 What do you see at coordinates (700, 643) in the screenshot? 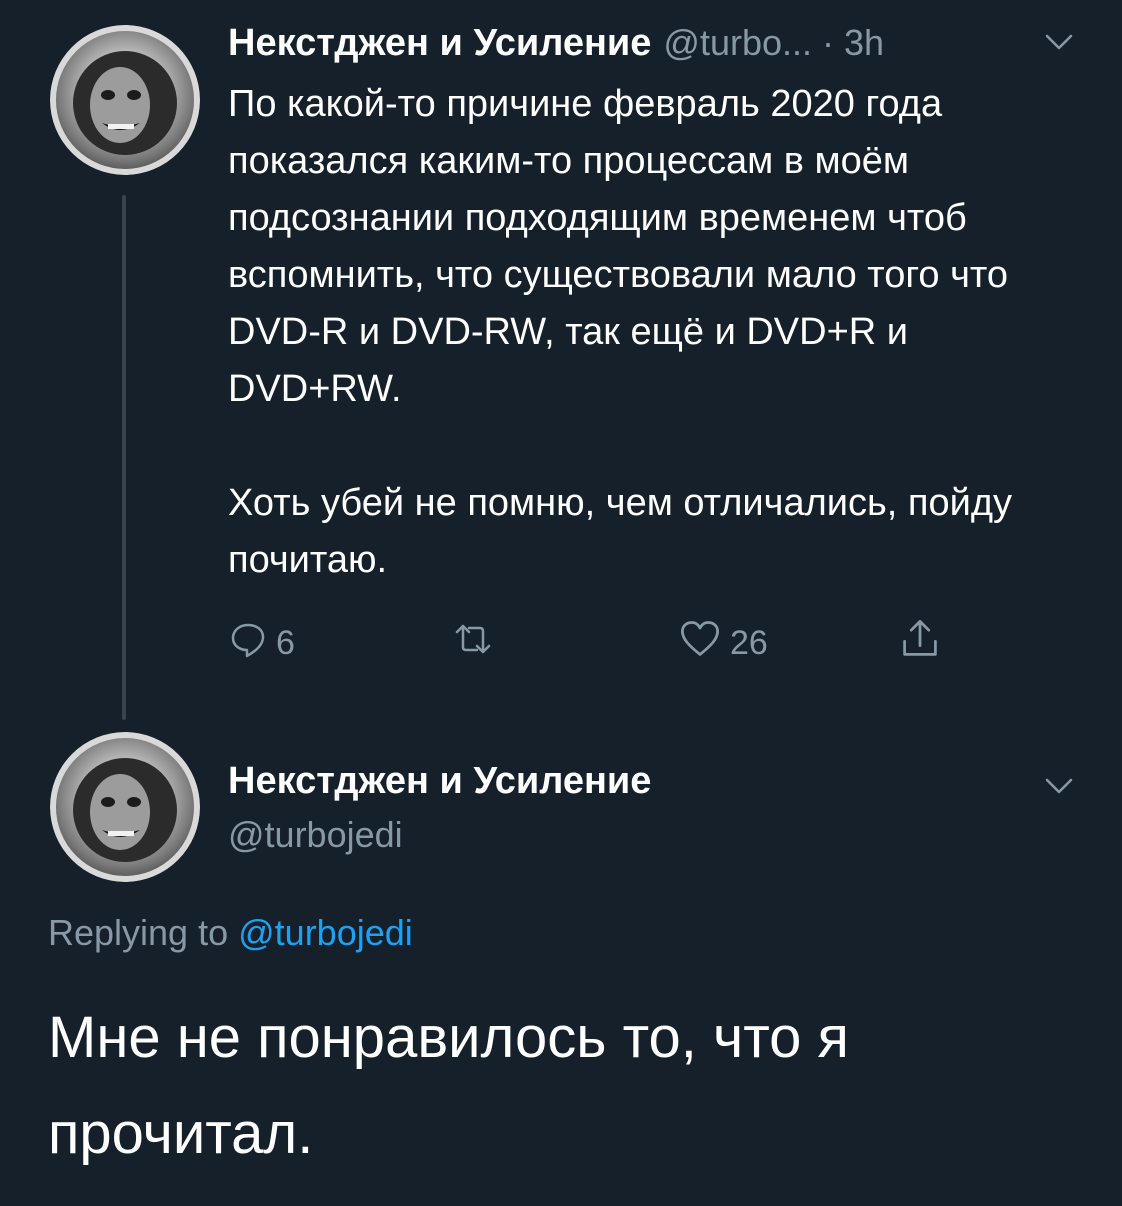
I see `heart-icon` at bounding box center [700, 643].